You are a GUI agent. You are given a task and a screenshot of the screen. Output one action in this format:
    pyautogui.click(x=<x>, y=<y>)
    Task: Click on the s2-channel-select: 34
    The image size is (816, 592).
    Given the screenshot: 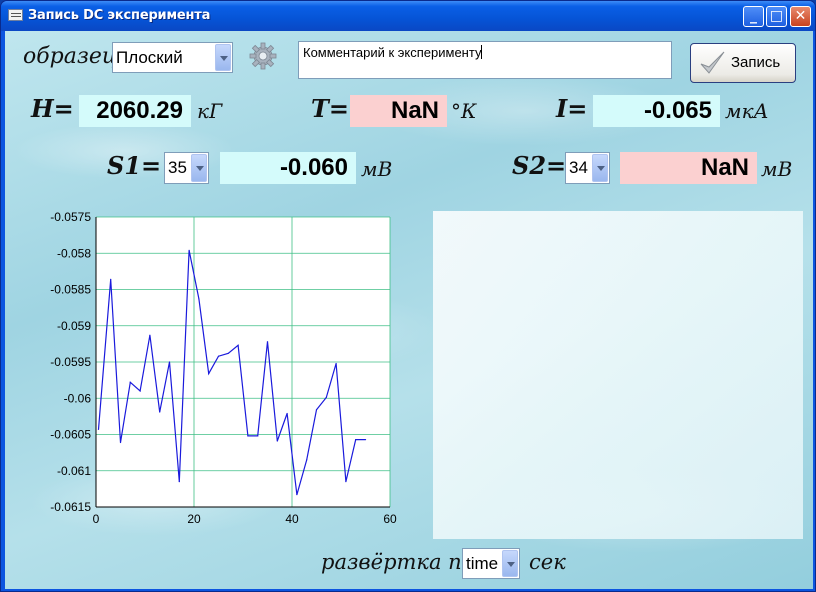 What is the action you would take?
    pyautogui.click(x=587, y=168)
    